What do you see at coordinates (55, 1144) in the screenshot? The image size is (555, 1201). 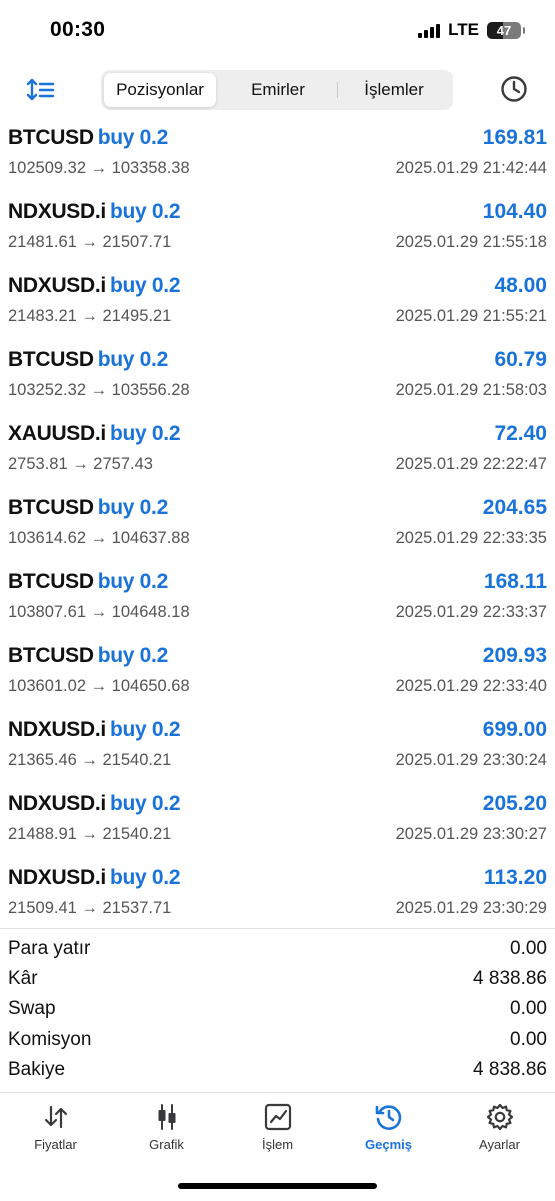 I see `tab-label: Fiyatlar` at bounding box center [55, 1144].